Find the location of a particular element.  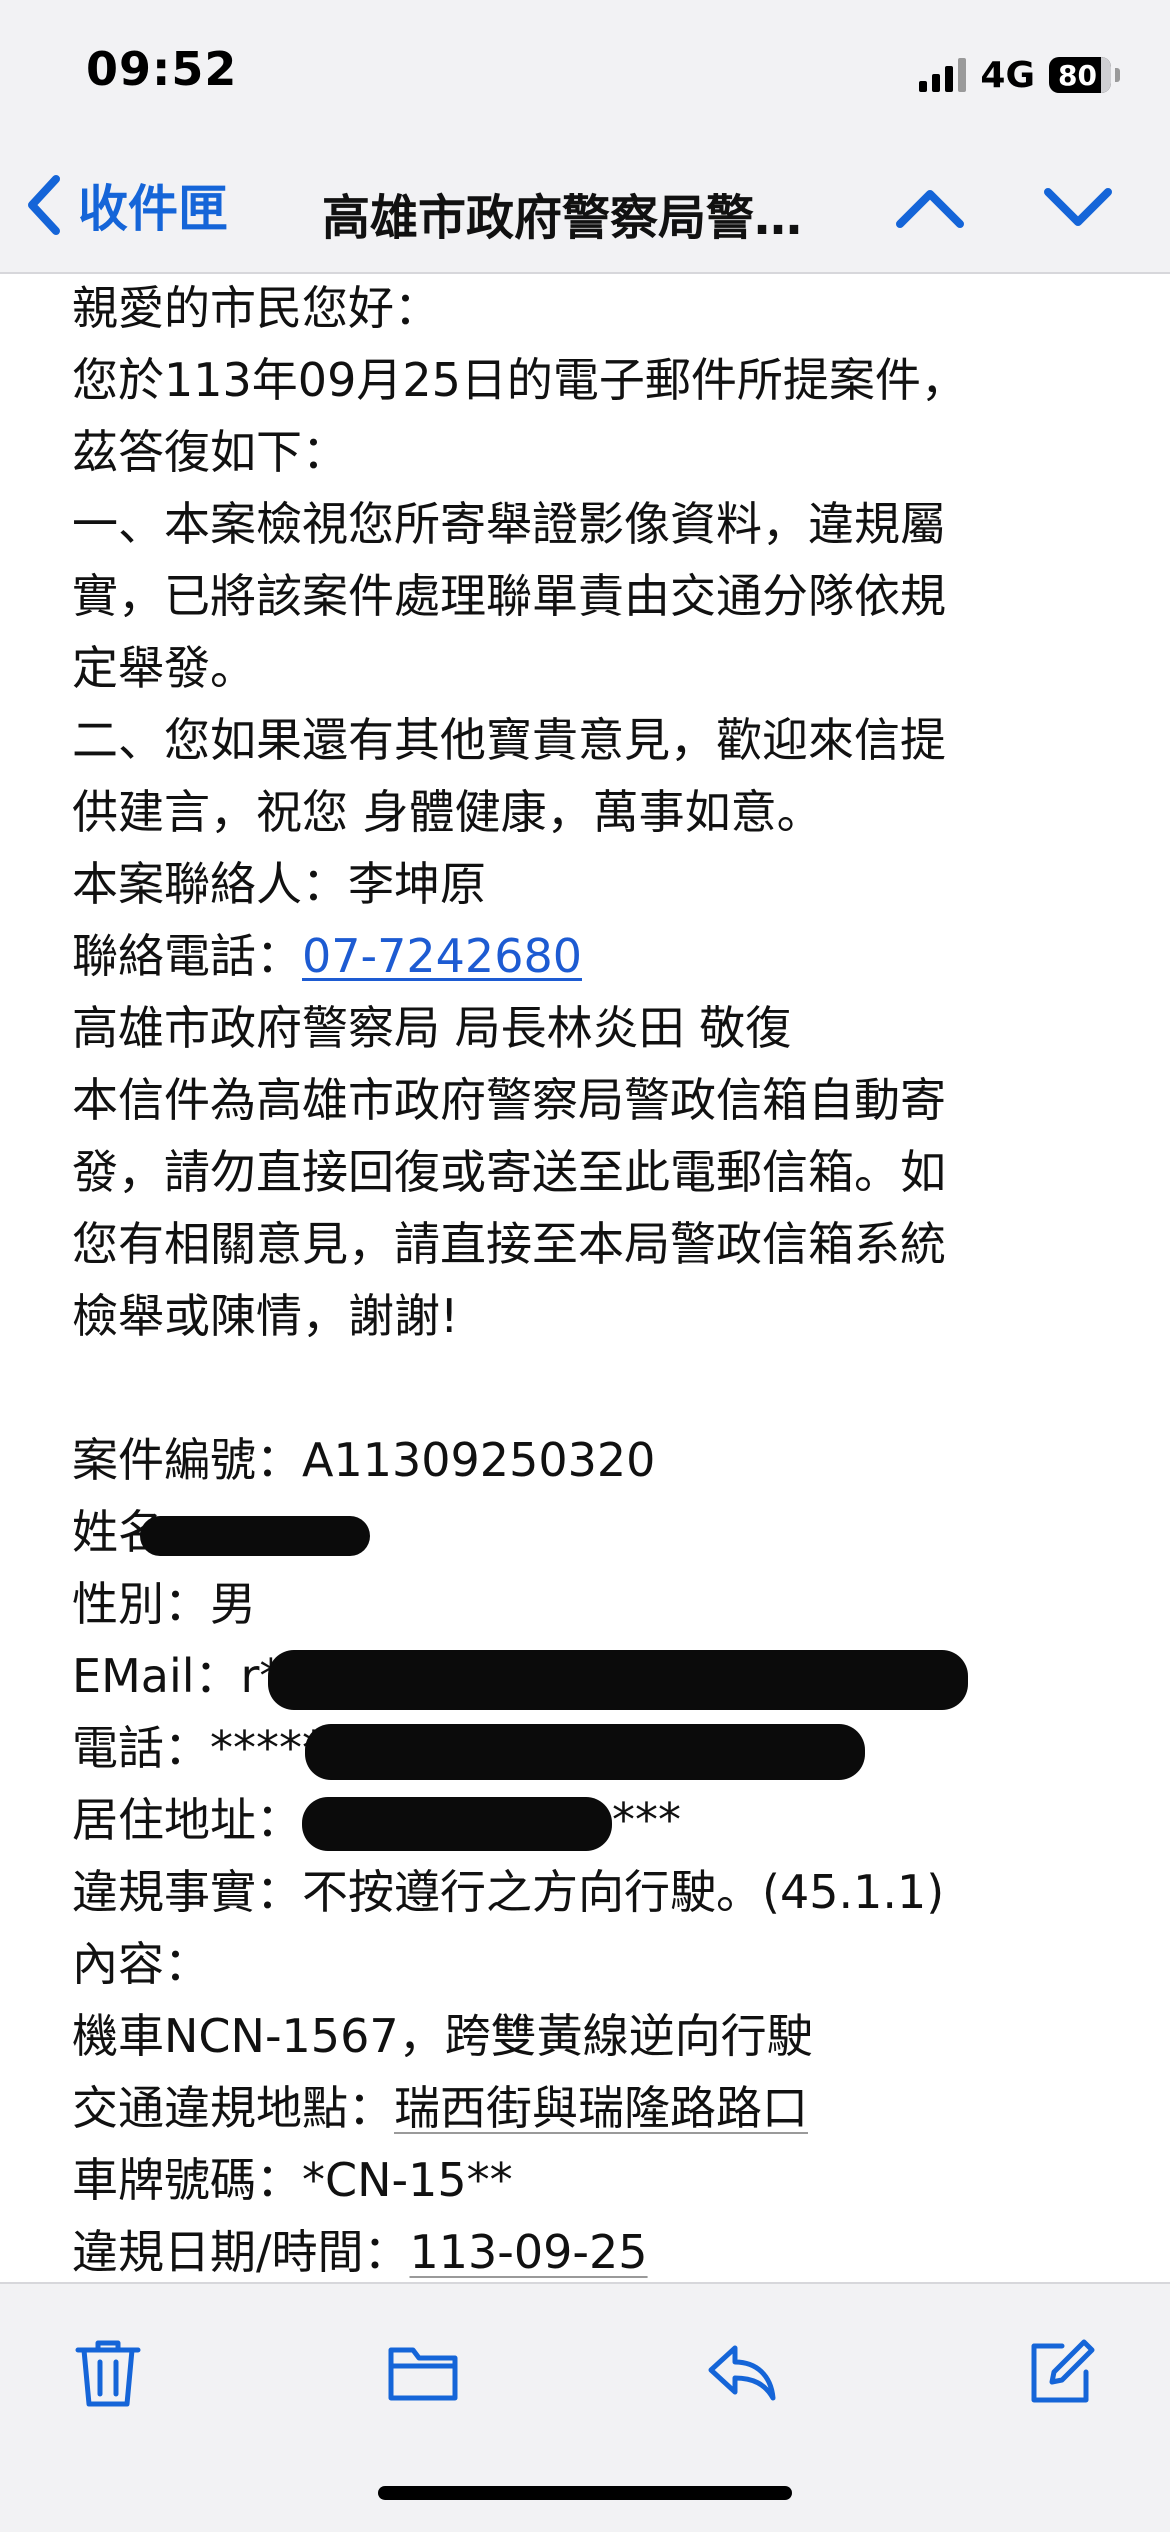

status-indicators: 4G 80 is located at coordinates (1019, 75).